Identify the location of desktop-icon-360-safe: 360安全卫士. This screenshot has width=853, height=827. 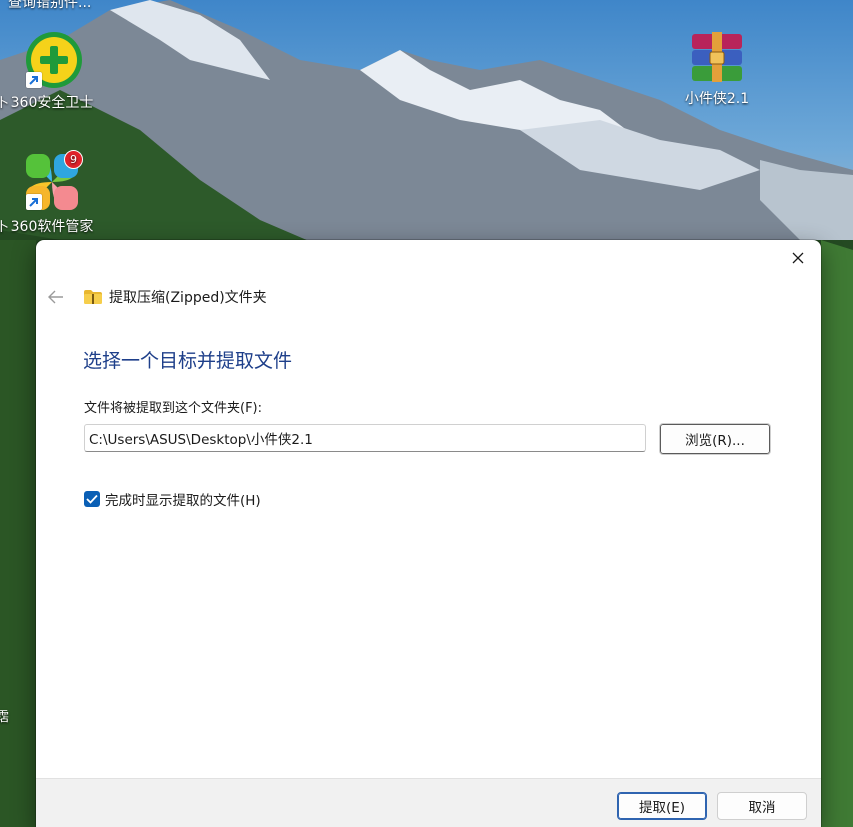
(52, 71).